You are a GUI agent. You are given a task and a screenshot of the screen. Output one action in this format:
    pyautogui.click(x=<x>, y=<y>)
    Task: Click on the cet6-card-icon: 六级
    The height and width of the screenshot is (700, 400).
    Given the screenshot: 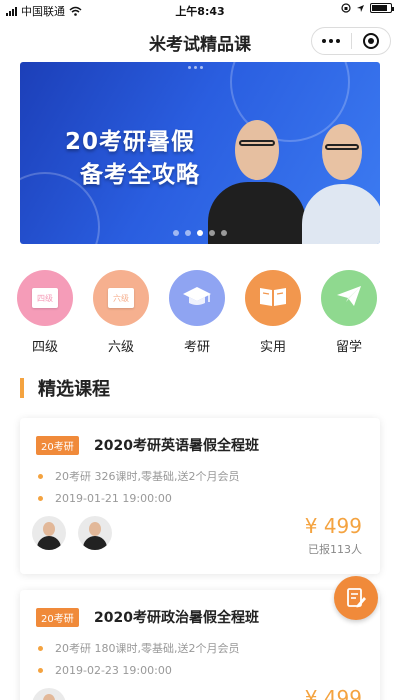 What is the action you would take?
    pyautogui.click(x=121, y=298)
    